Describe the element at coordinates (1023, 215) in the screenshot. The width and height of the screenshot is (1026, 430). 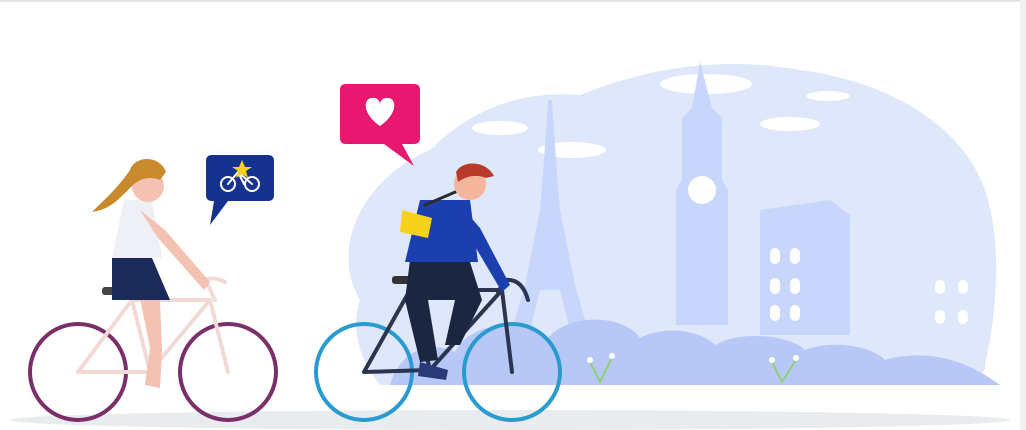
I see `image-border-right` at that location.